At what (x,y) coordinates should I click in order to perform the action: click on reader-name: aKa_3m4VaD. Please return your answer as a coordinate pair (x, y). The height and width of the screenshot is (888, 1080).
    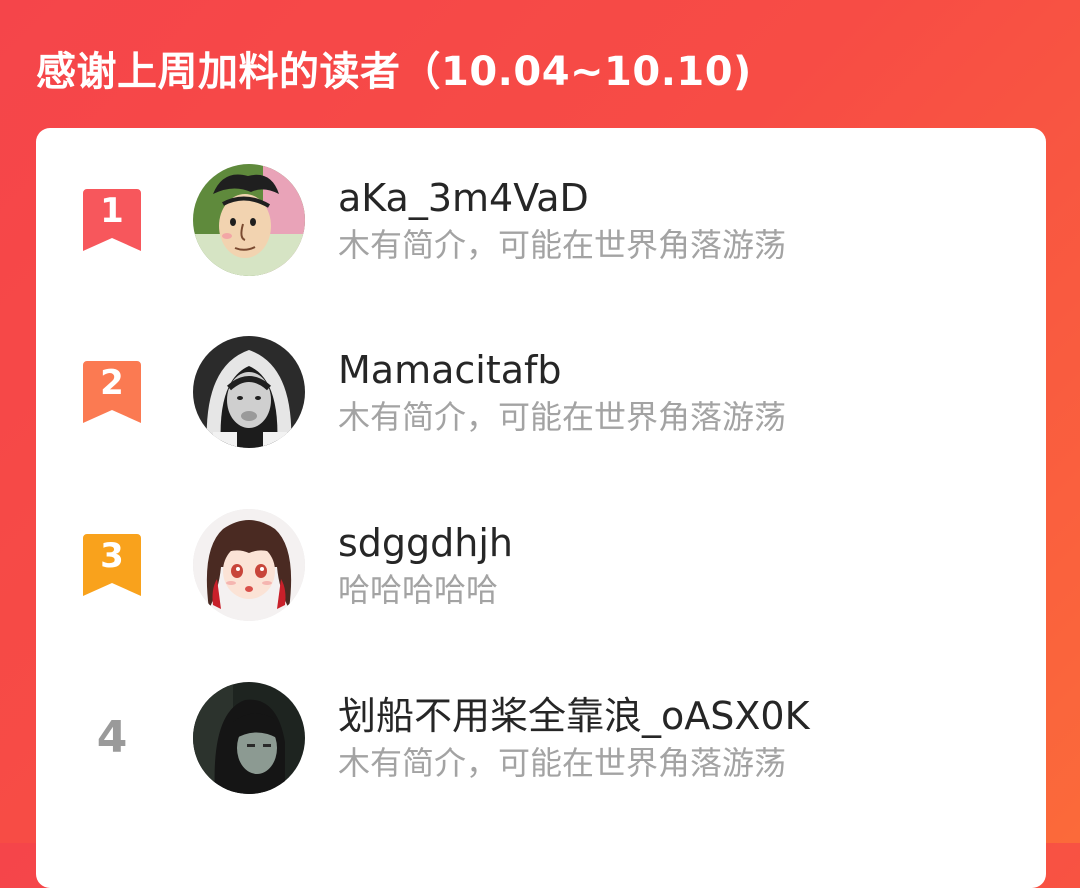
    Looking at the image, I should click on (463, 198).